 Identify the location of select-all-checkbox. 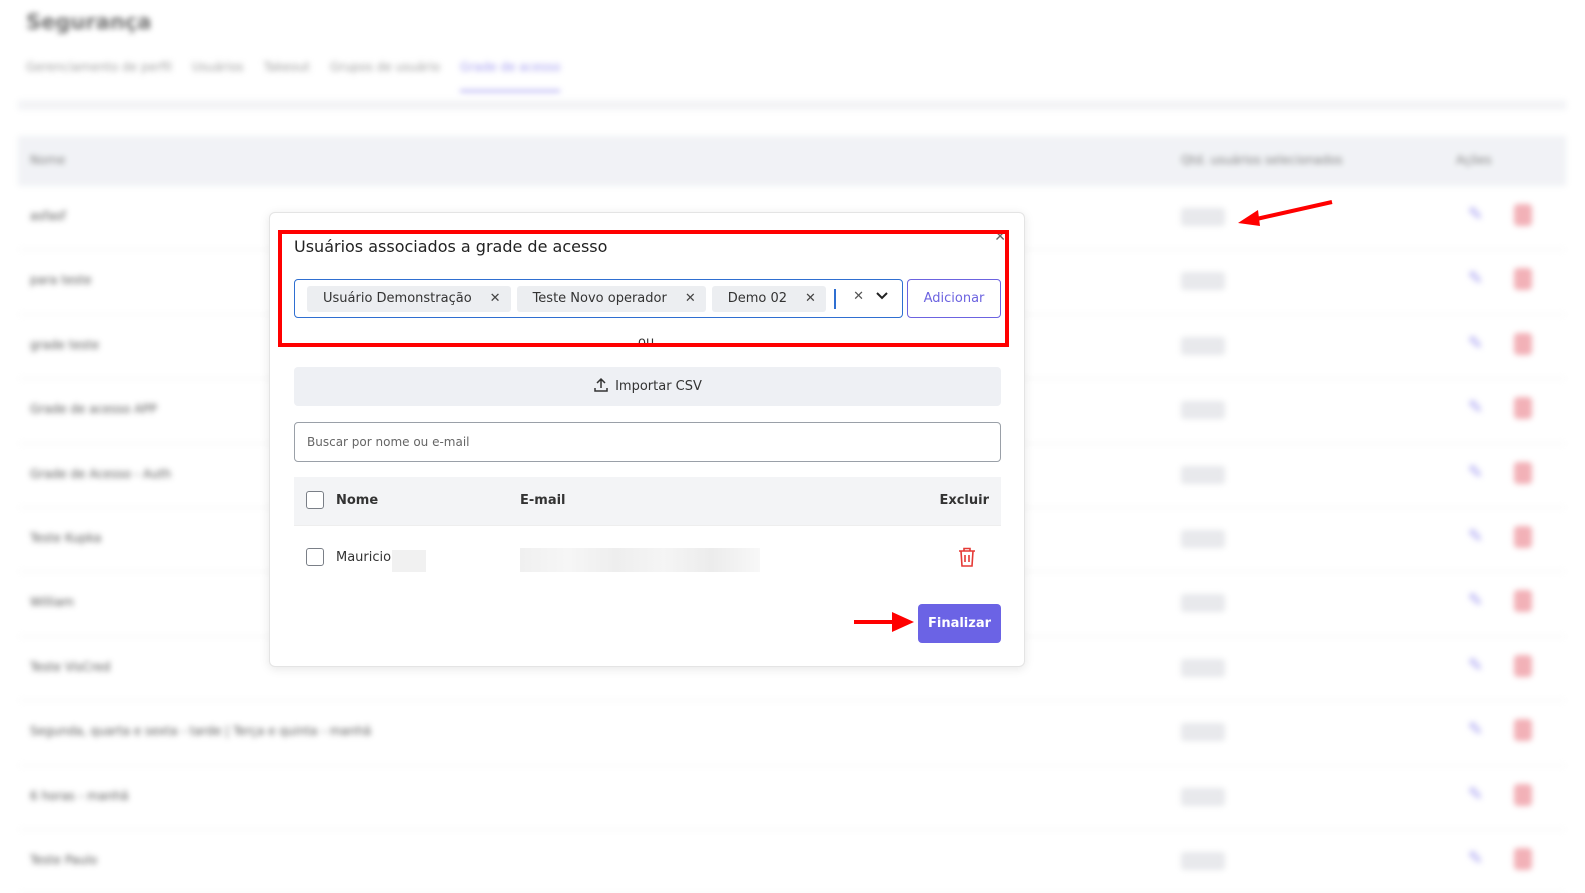
(315, 500).